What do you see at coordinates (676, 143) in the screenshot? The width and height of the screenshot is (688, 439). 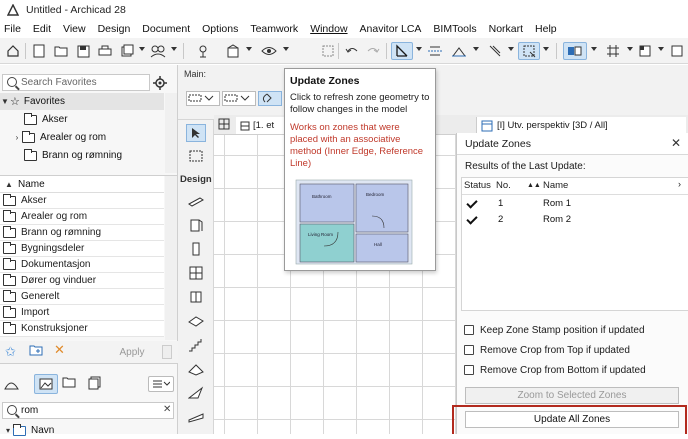 I see `close-icon: ✕` at bounding box center [676, 143].